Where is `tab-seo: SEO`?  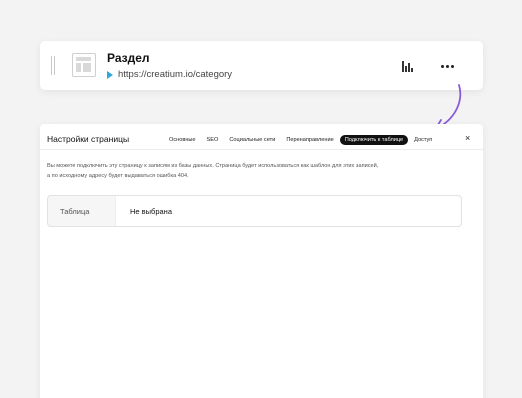
tab-seo: SEO is located at coordinates (213, 140).